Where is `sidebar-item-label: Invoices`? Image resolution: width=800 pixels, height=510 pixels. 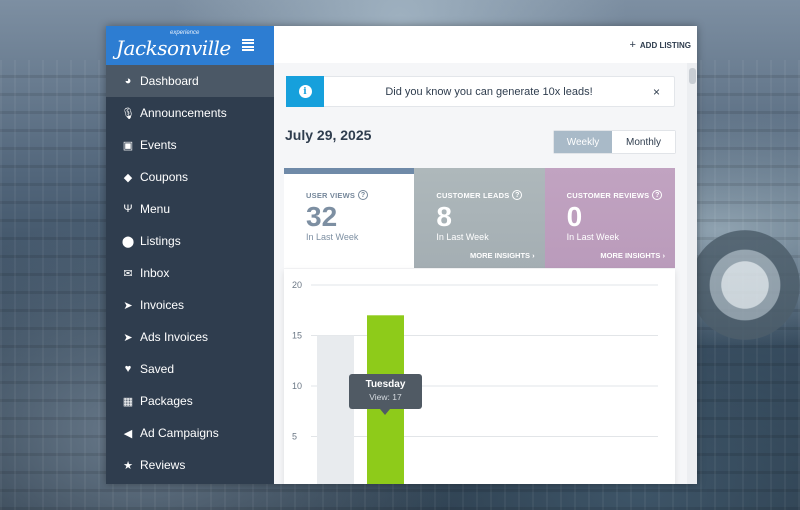
sidebar-item-label: Invoices is located at coordinates (162, 305).